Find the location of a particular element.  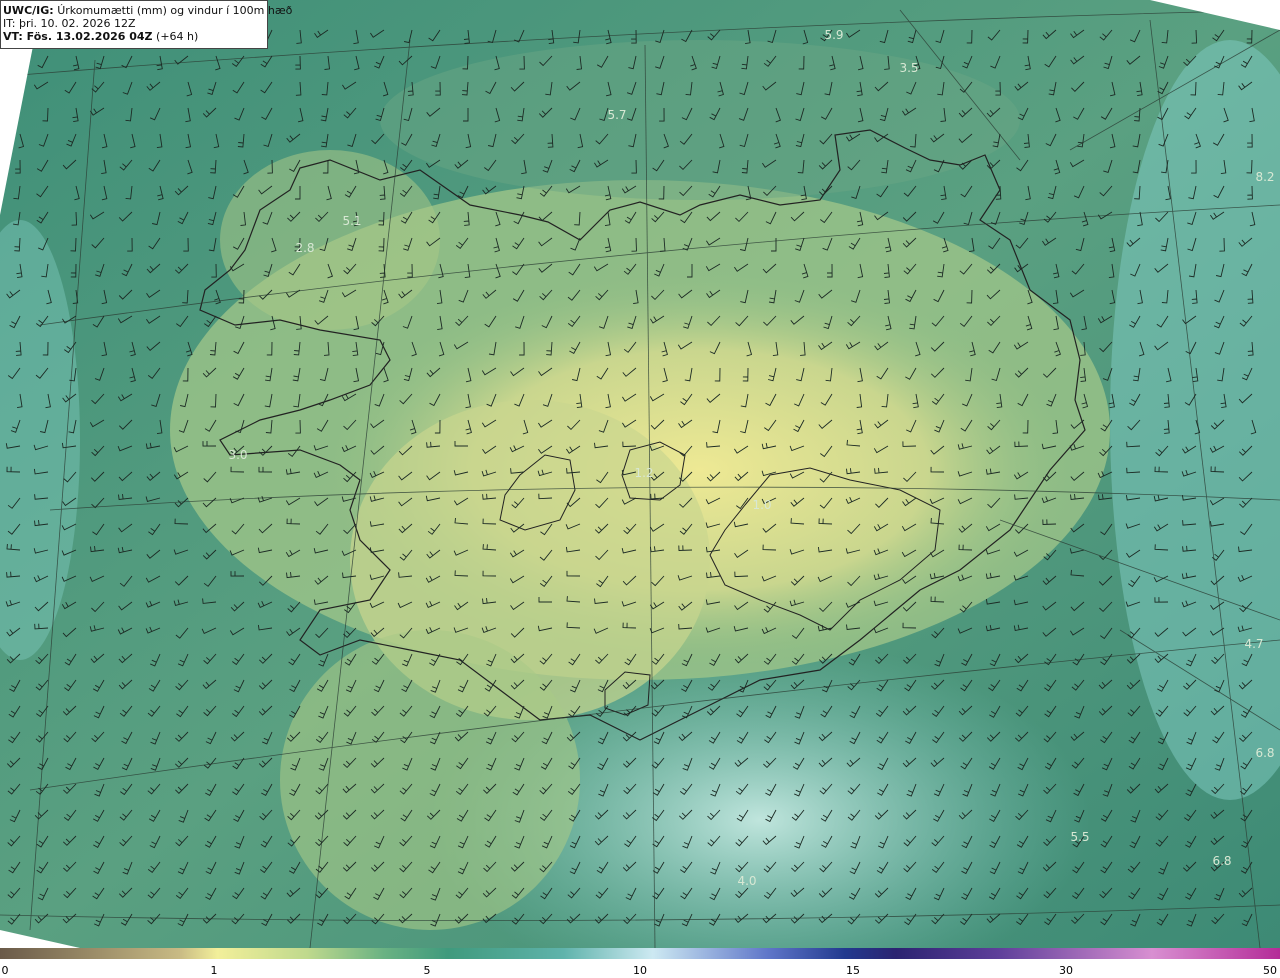

value-label-3: 5.7 is located at coordinates (617, 115).